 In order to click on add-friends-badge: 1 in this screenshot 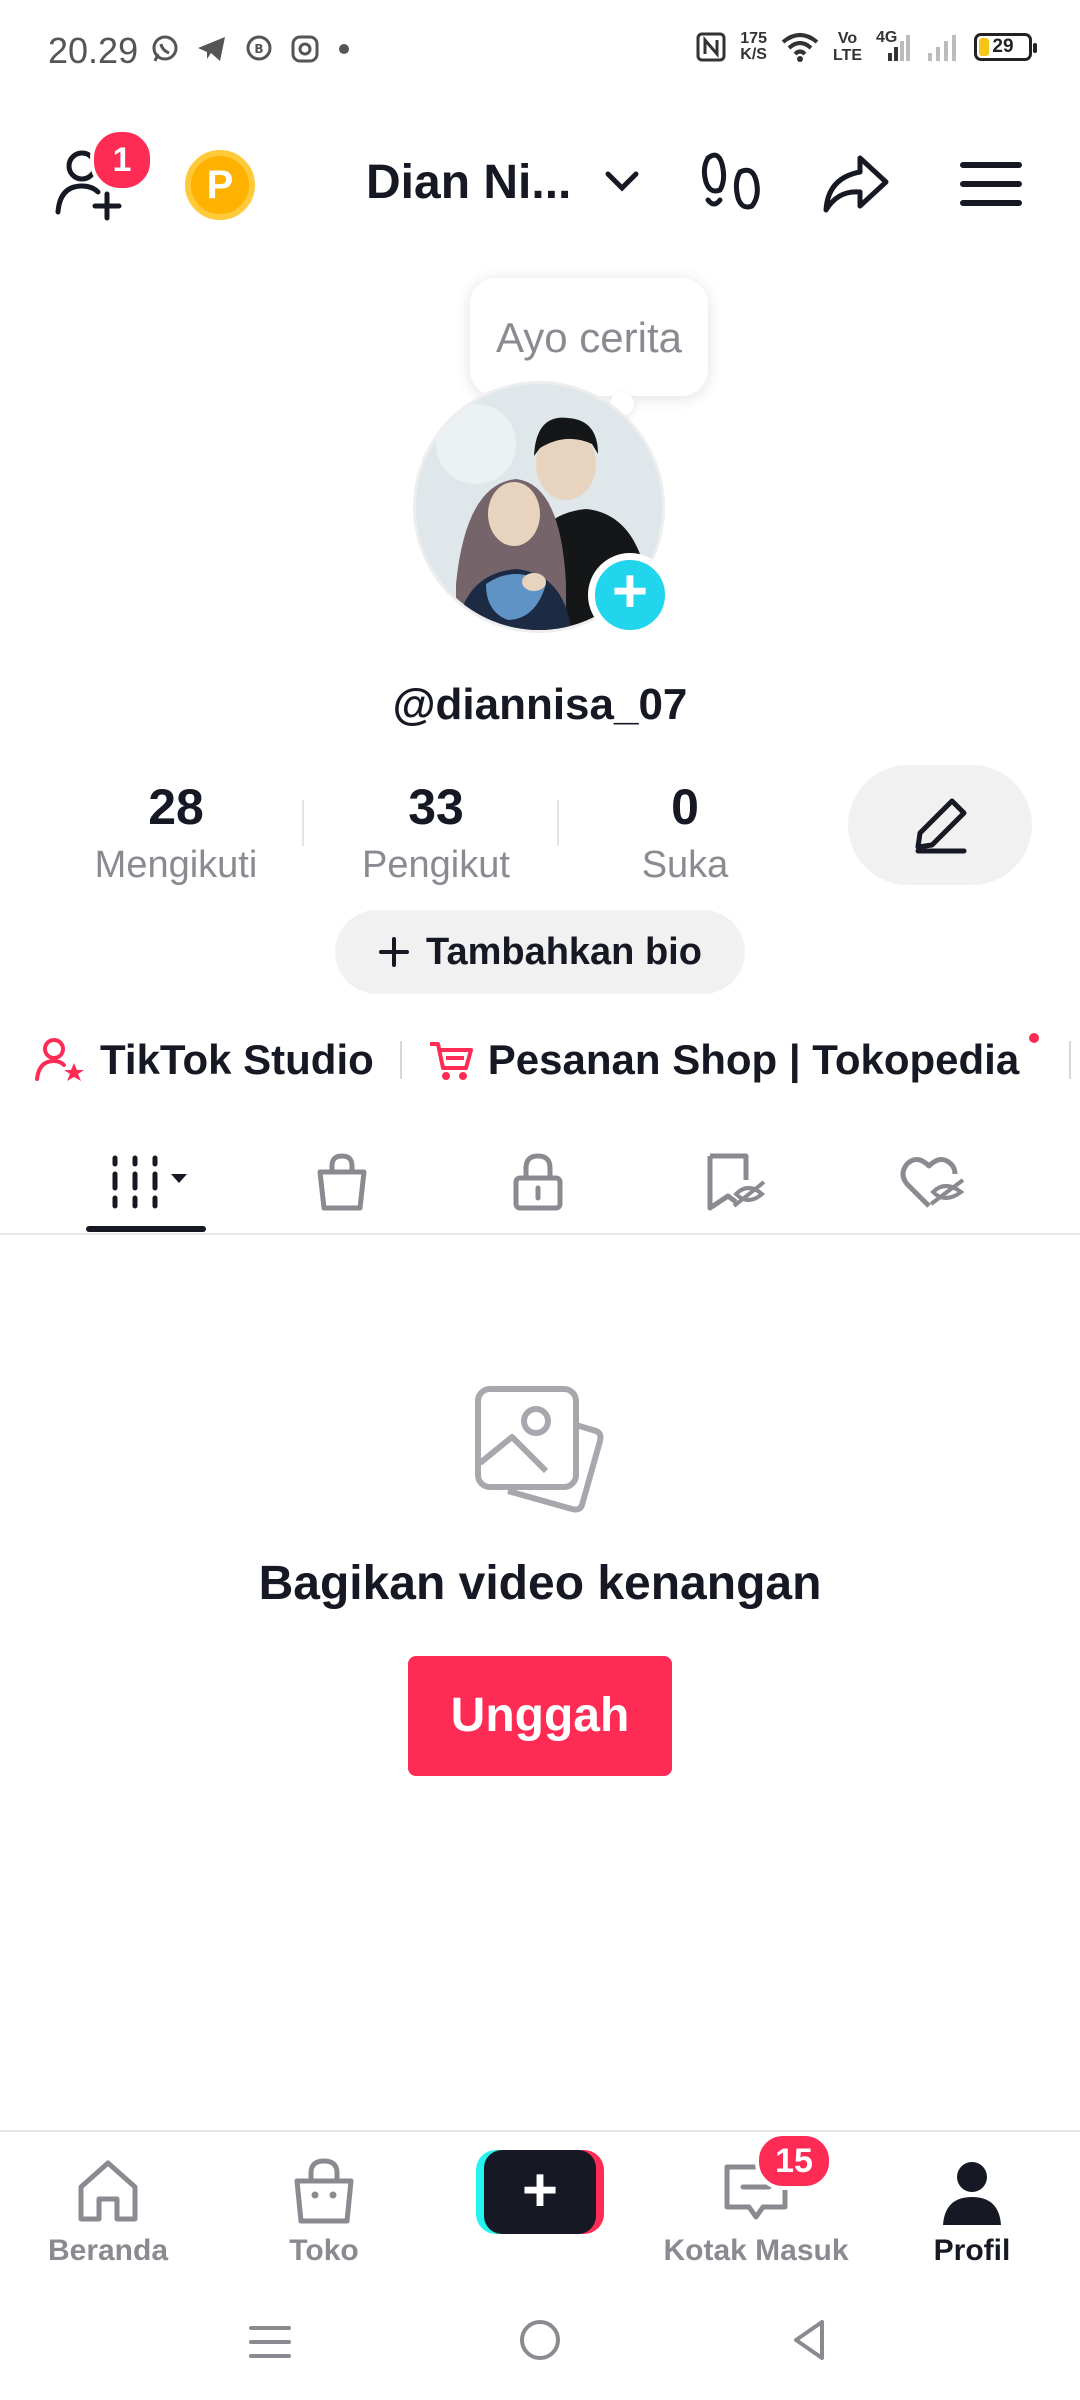, I will do `click(122, 160)`.